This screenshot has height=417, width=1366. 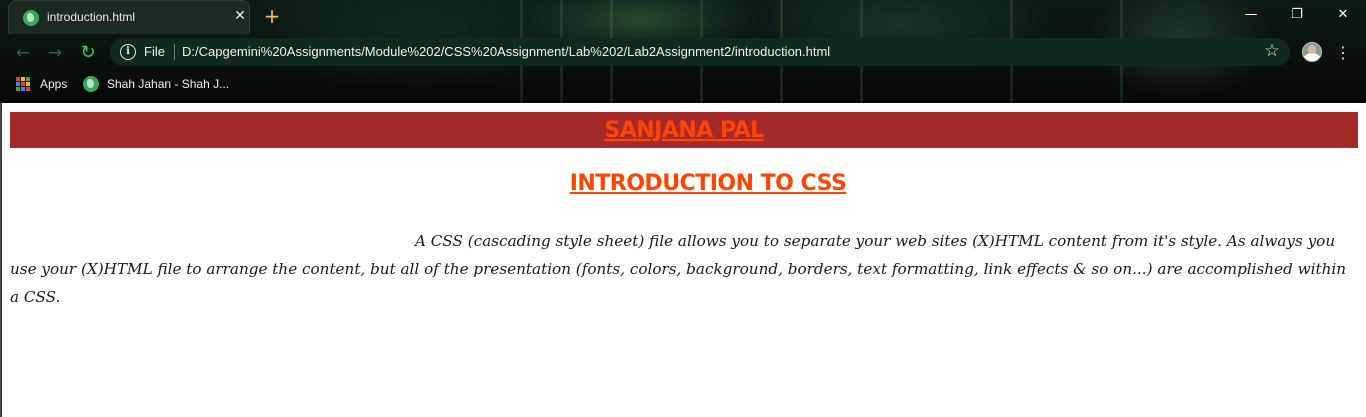 What do you see at coordinates (240, 16) in the screenshot?
I see `close-tab-icon: ✕` at bounding box center [240, 16].